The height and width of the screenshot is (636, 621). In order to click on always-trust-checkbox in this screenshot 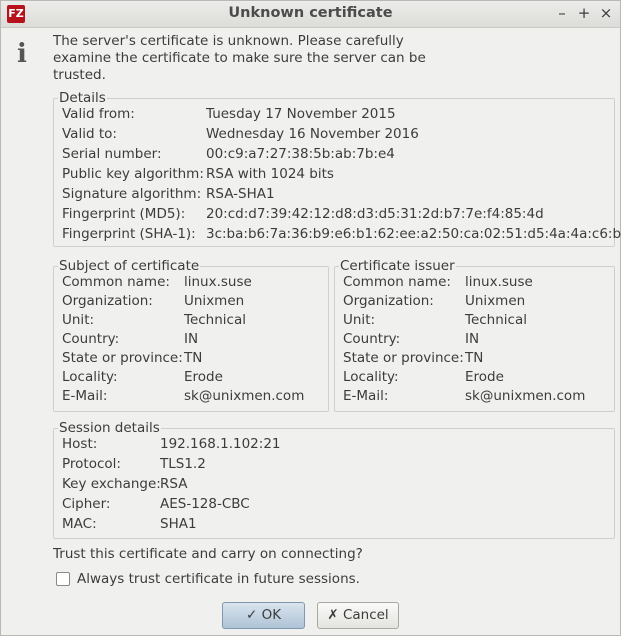, I will do `click(63, 579)`.